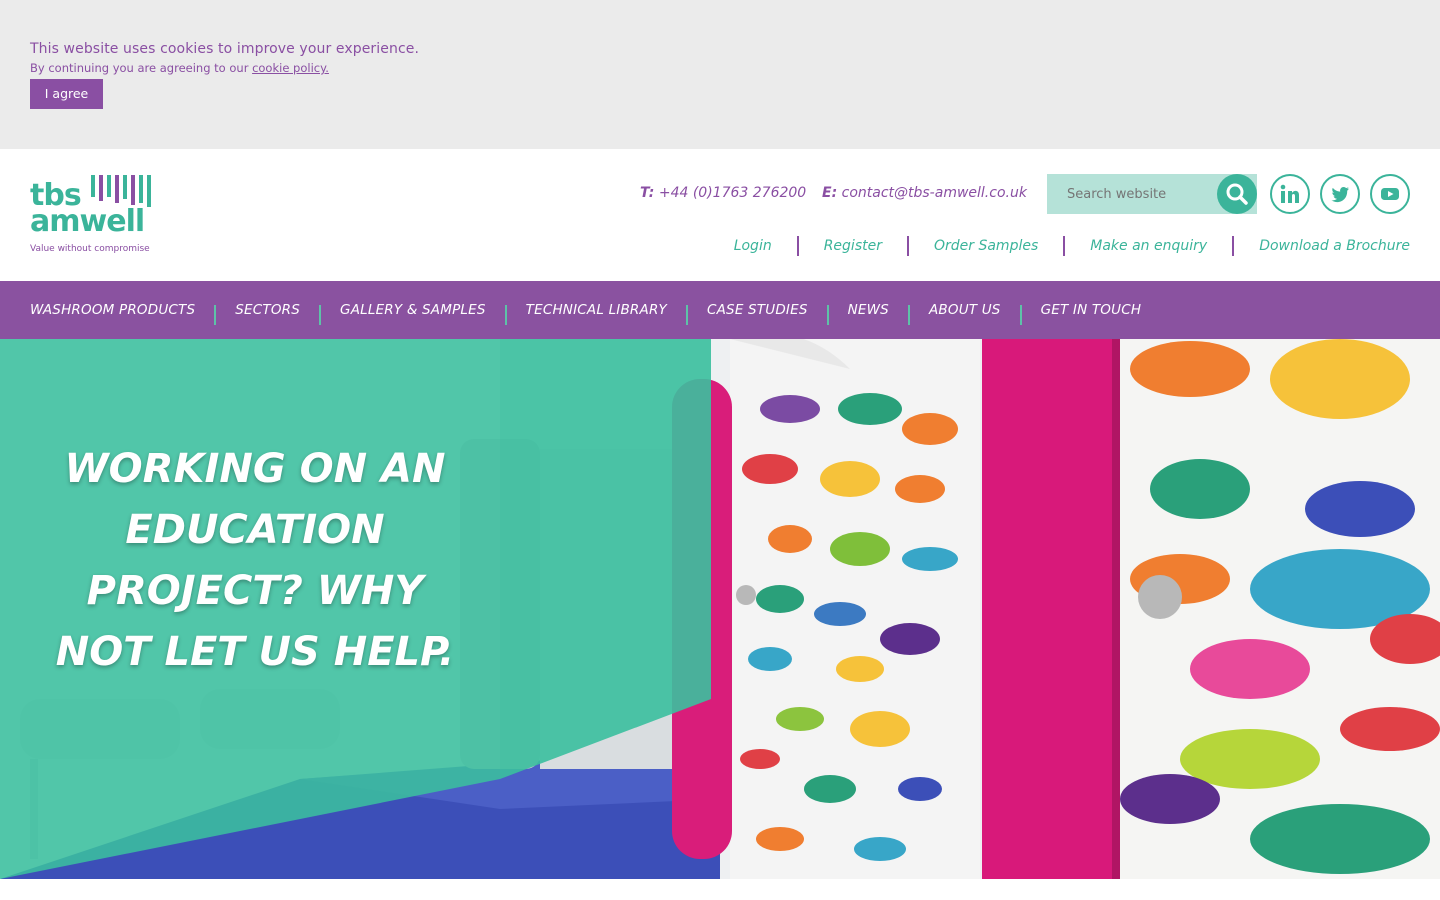  Describe the element at coordinates (141, 68) in the screenshot. I see `cookie-subtext-prefix: By continuing you are agreeing to our` at that location.